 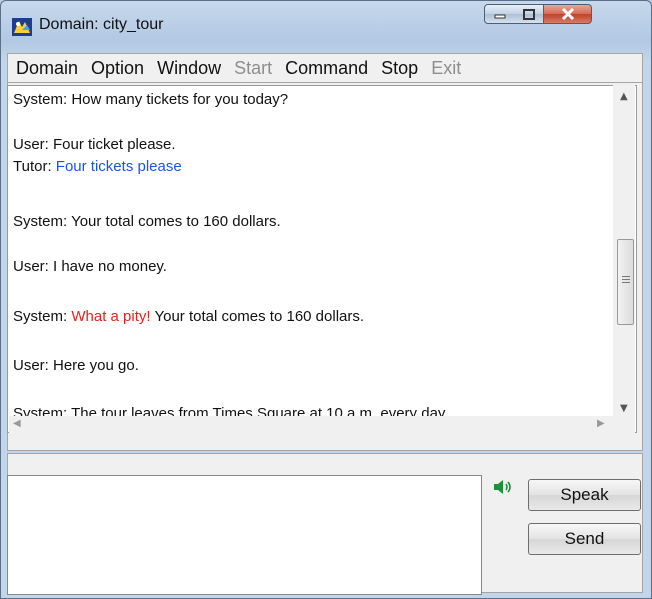 I want to click on scroll-right-icon: ▶, so click(x=601, y=423).